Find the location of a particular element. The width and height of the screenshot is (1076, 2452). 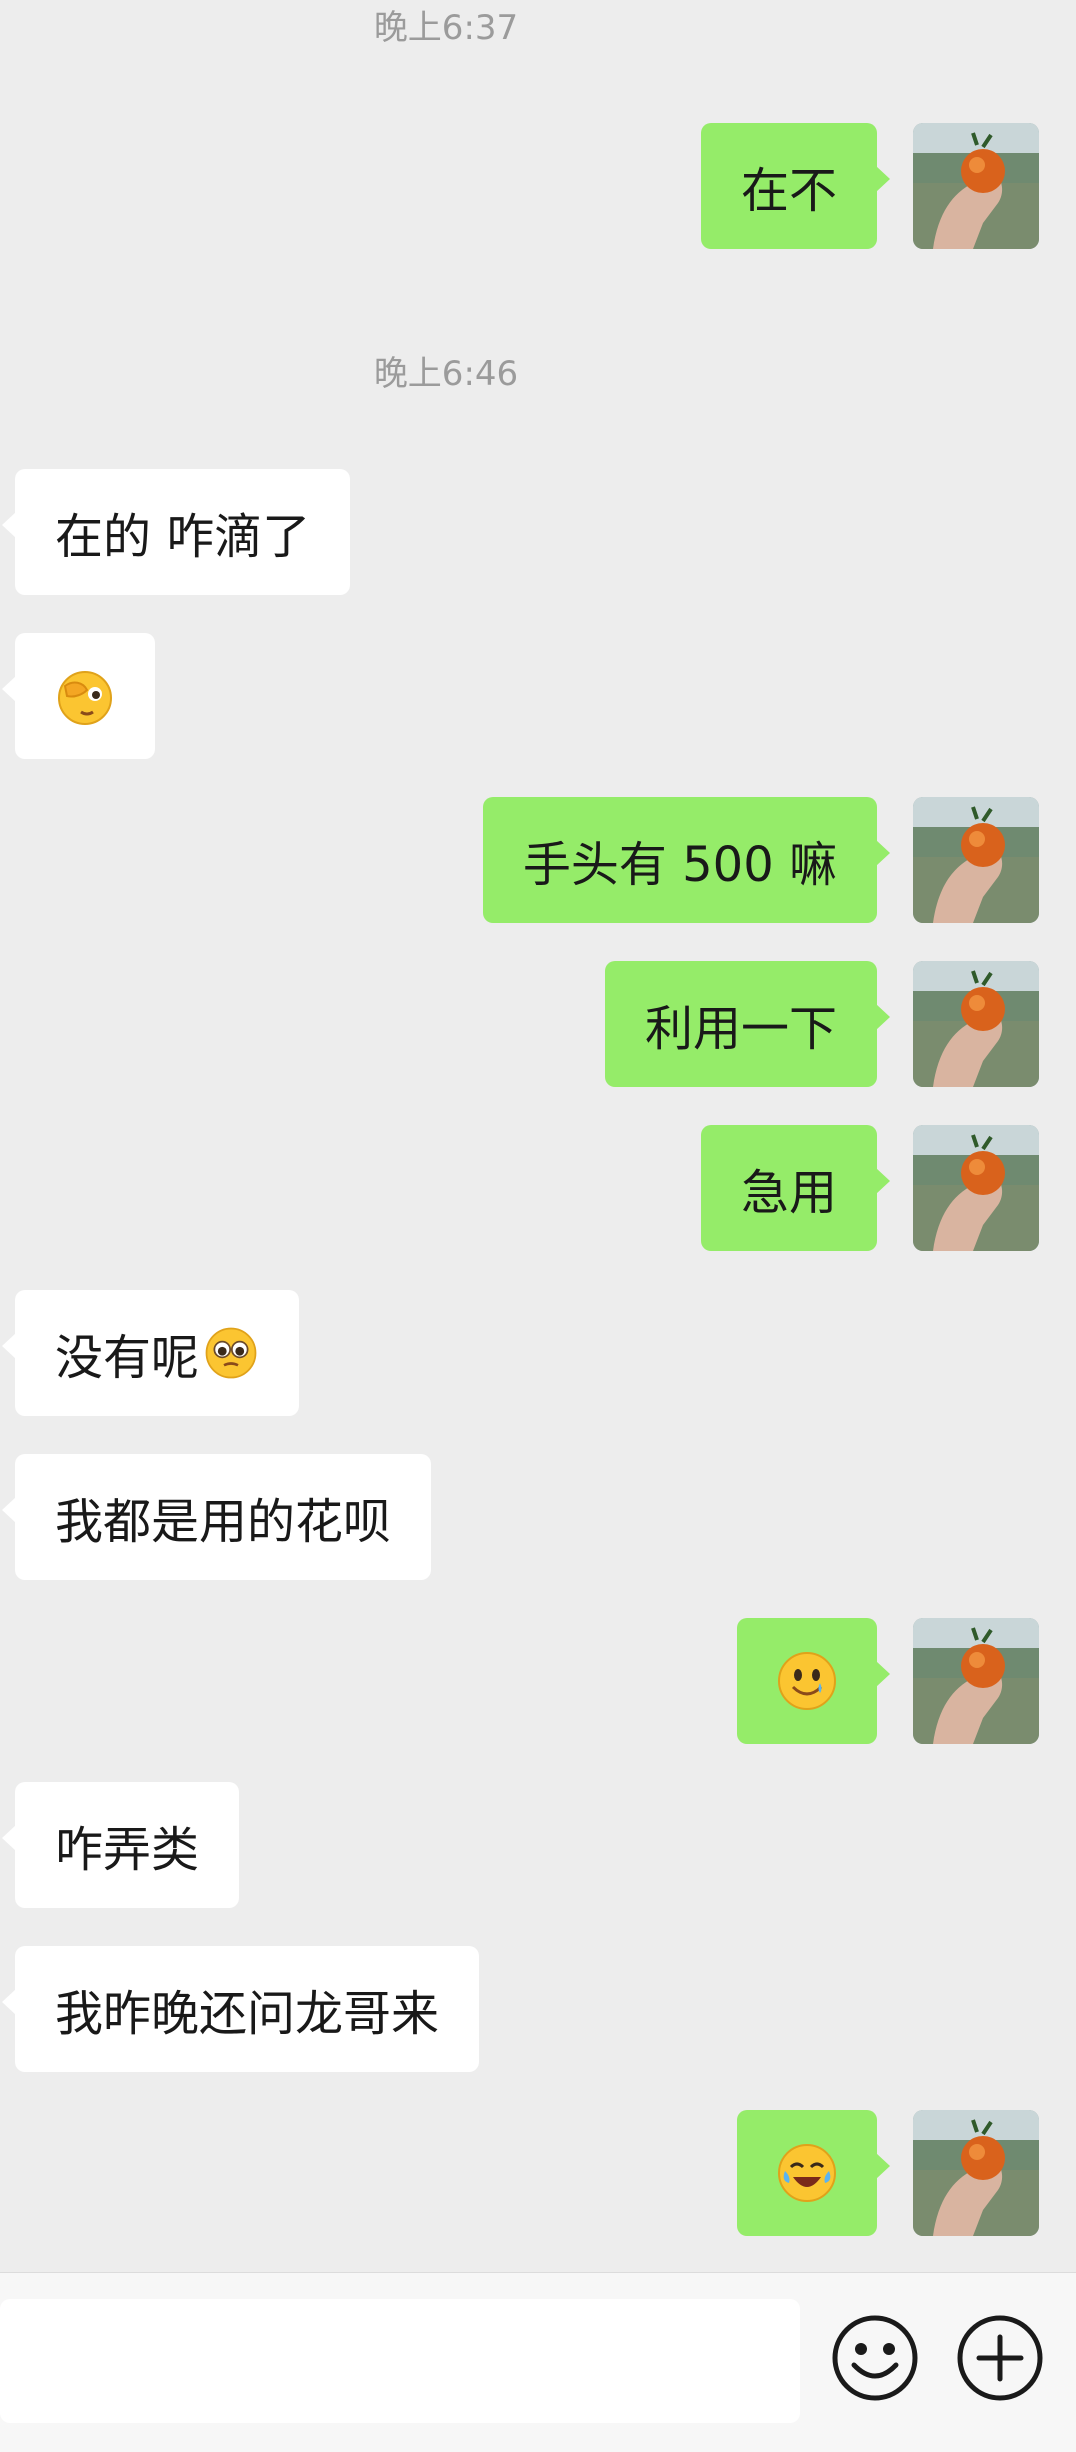

outgoing-message-bubble: 急用 is located at coordinates (795, 1188).